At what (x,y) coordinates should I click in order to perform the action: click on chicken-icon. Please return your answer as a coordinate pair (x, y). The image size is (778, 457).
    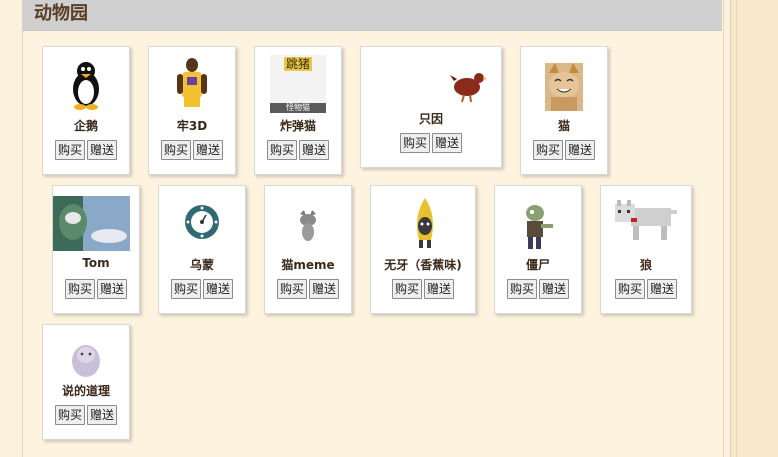
    Looking at the image, I should click on (468, 88).